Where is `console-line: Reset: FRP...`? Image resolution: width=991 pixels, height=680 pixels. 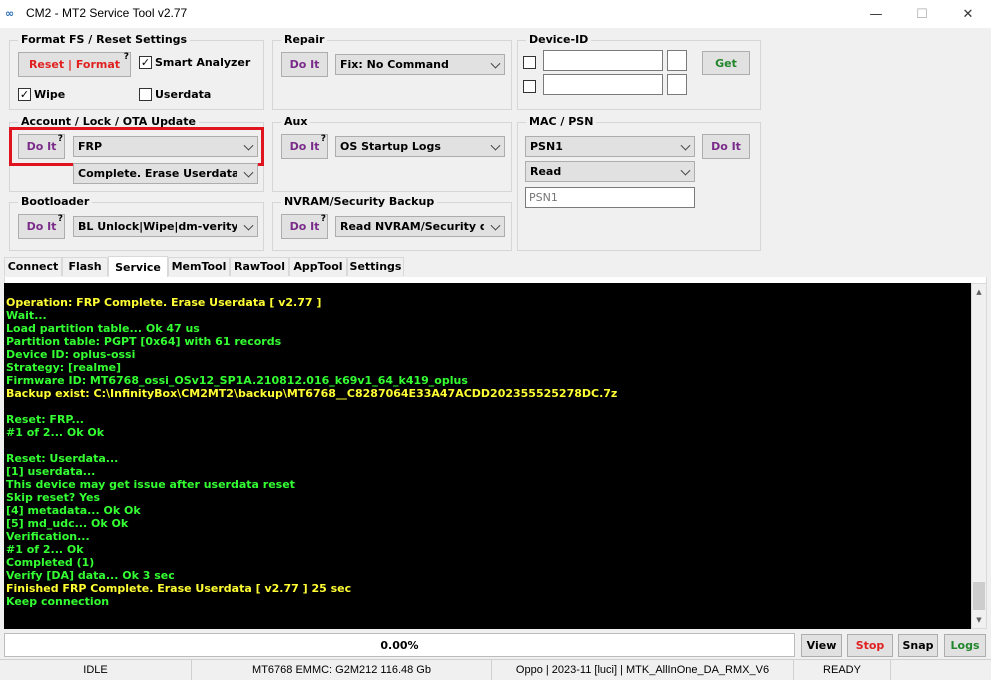
console-line: Reset: FRP... is located at coordinates (45, 419).